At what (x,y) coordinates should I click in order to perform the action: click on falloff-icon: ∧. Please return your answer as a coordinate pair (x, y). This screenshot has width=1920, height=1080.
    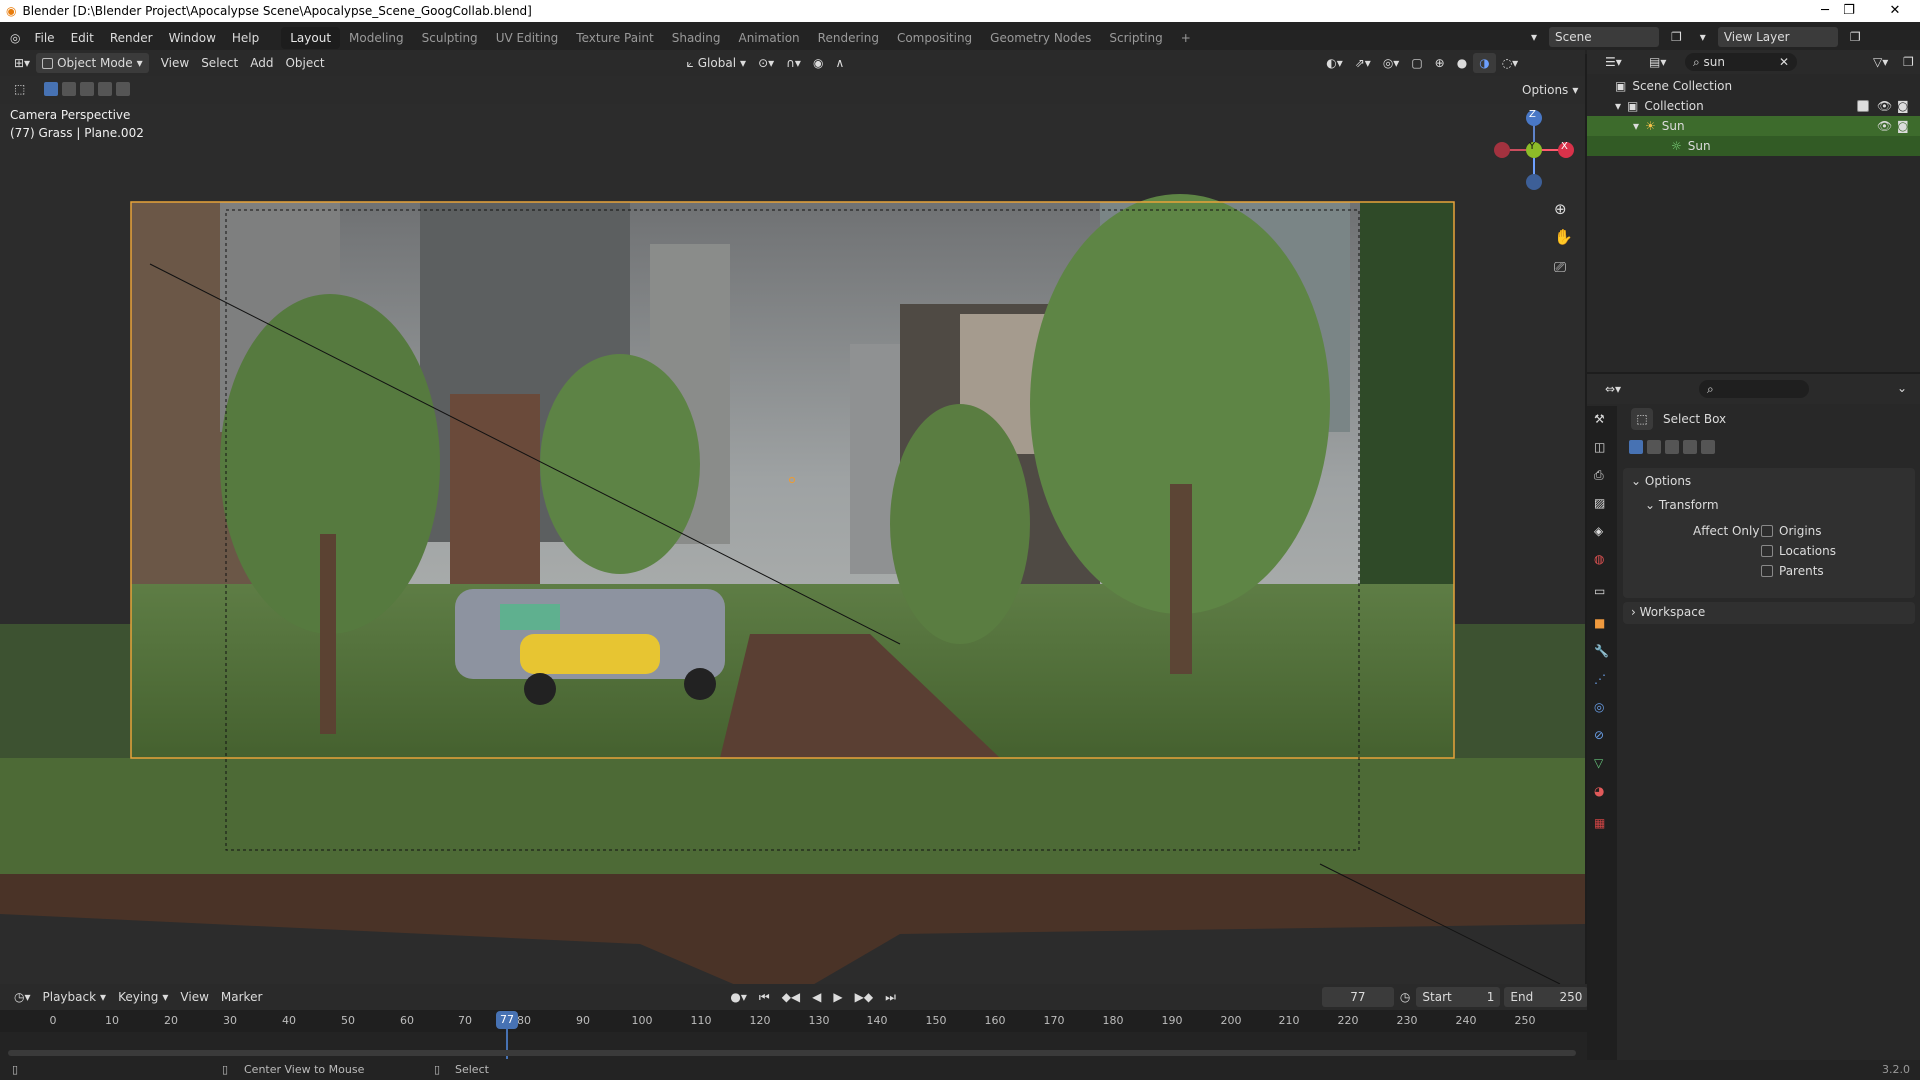
    Looking at the image, I should click on (839, 63).